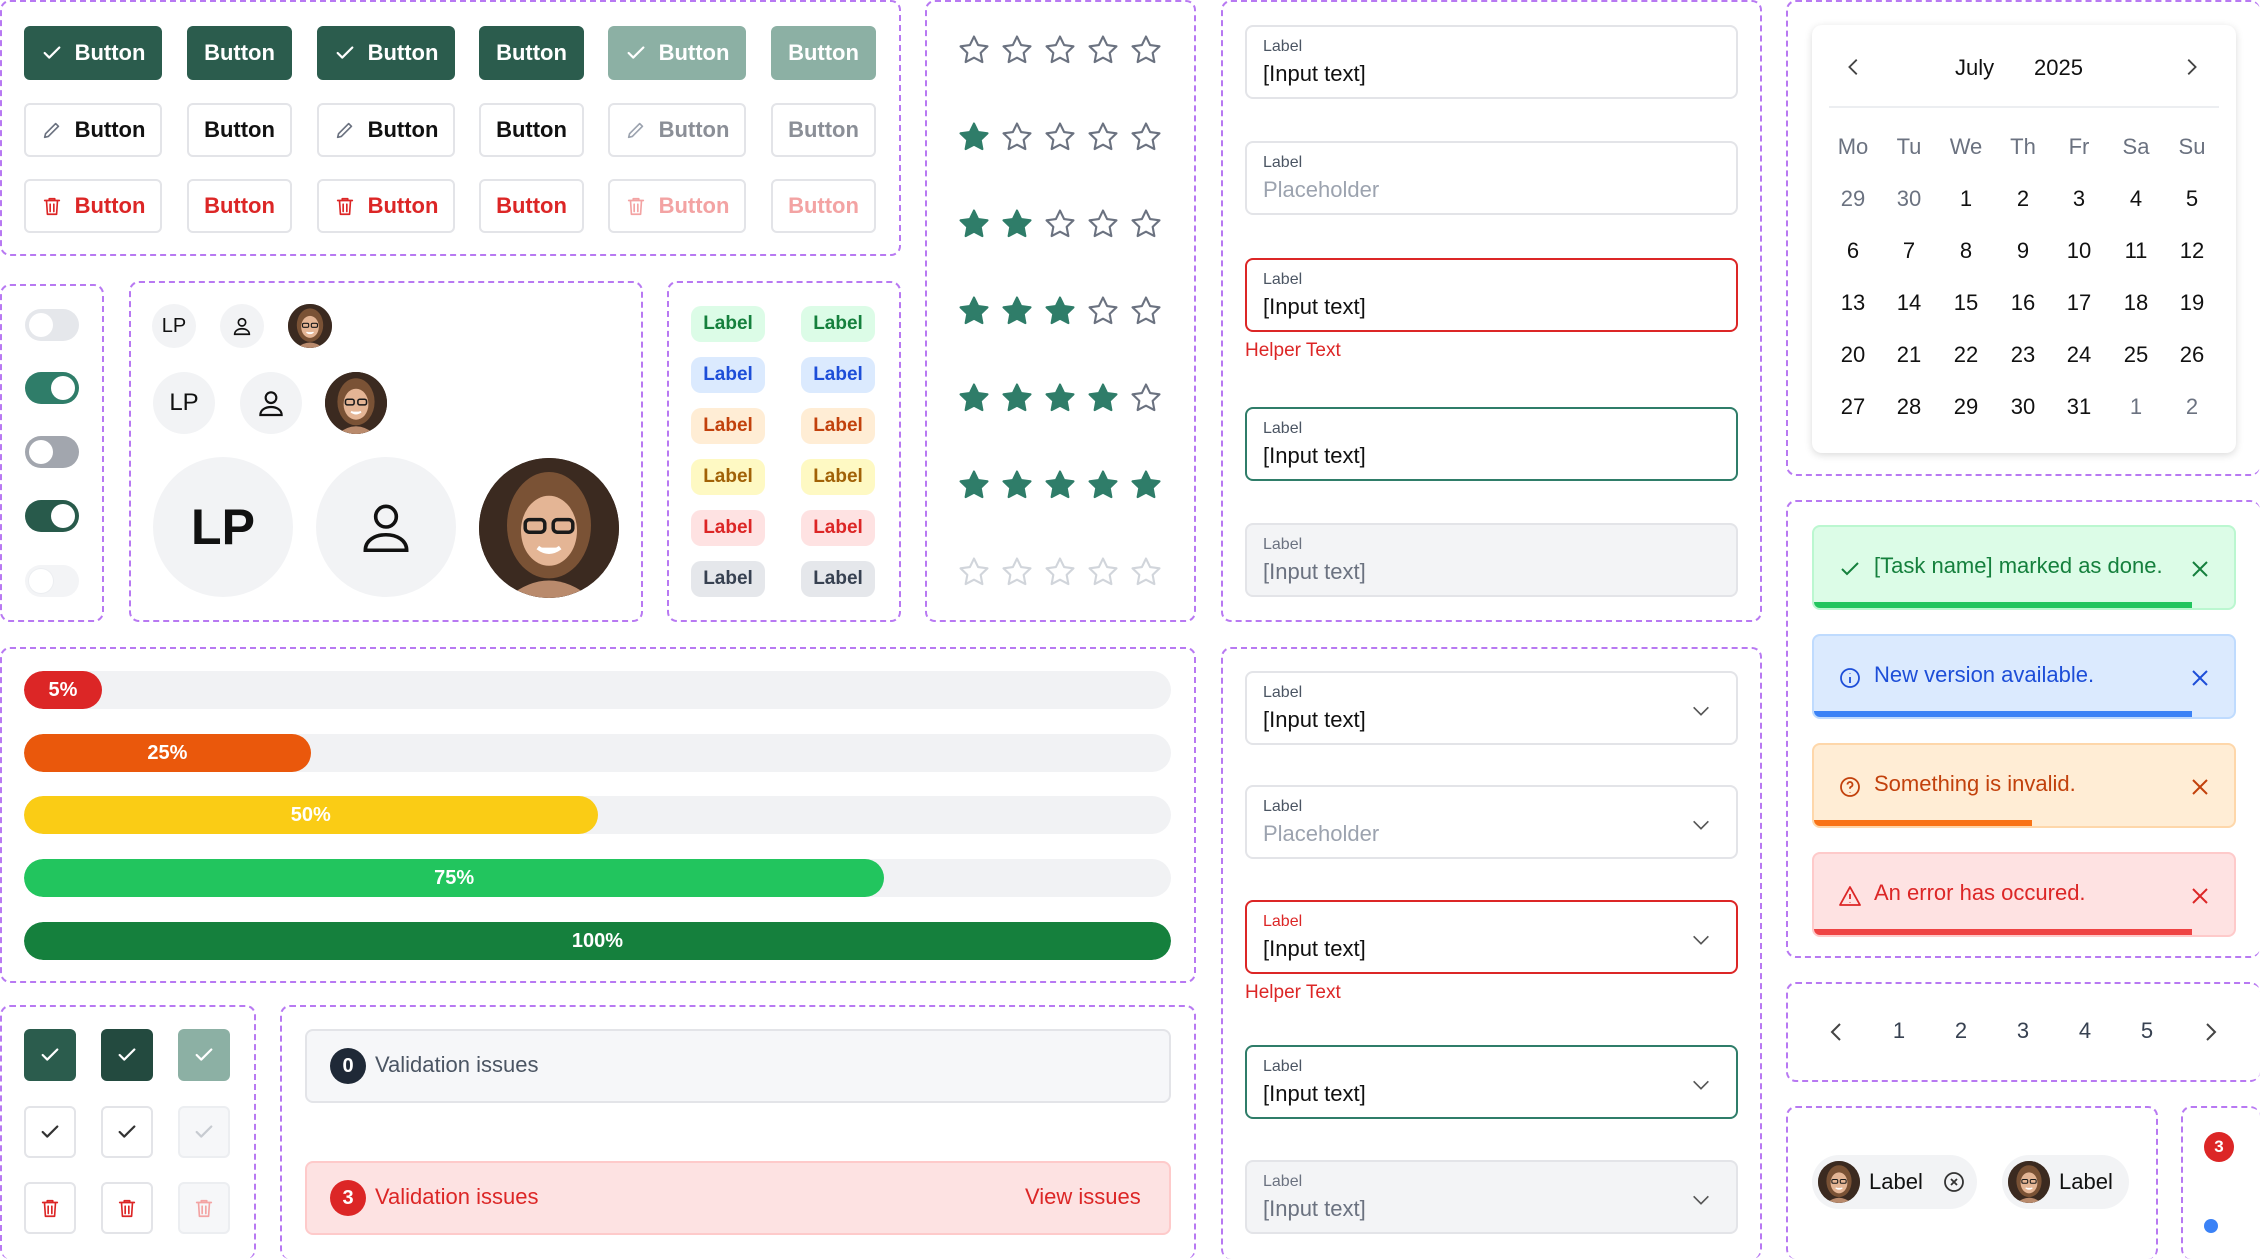 The height and width of the screenshot is (1259, 2260). What do you see at coordinates (1491, 560) in the screenshot?
I see `text-field-disabled: Label [Input text]` at bounding box center [1491, 560].